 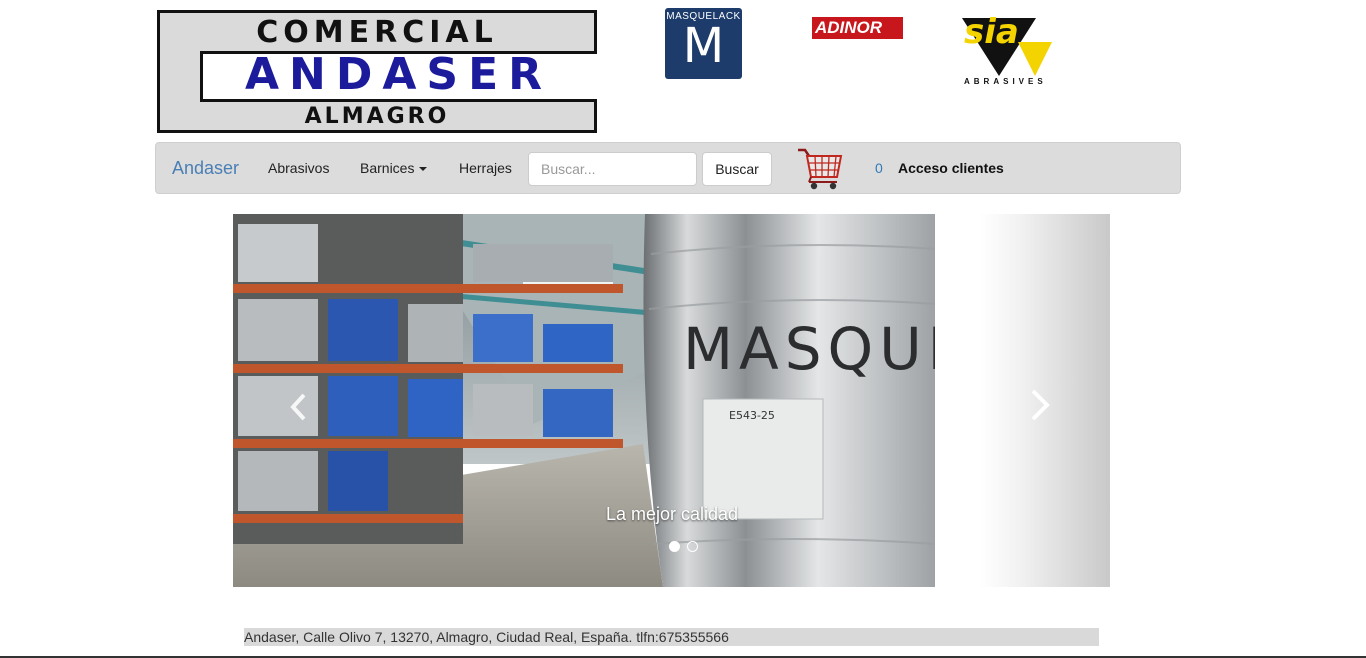 What do you see at coordinates (737, 169) in the screenshot?
I see `search-button: Buscar` at bounding box center [737, 169].